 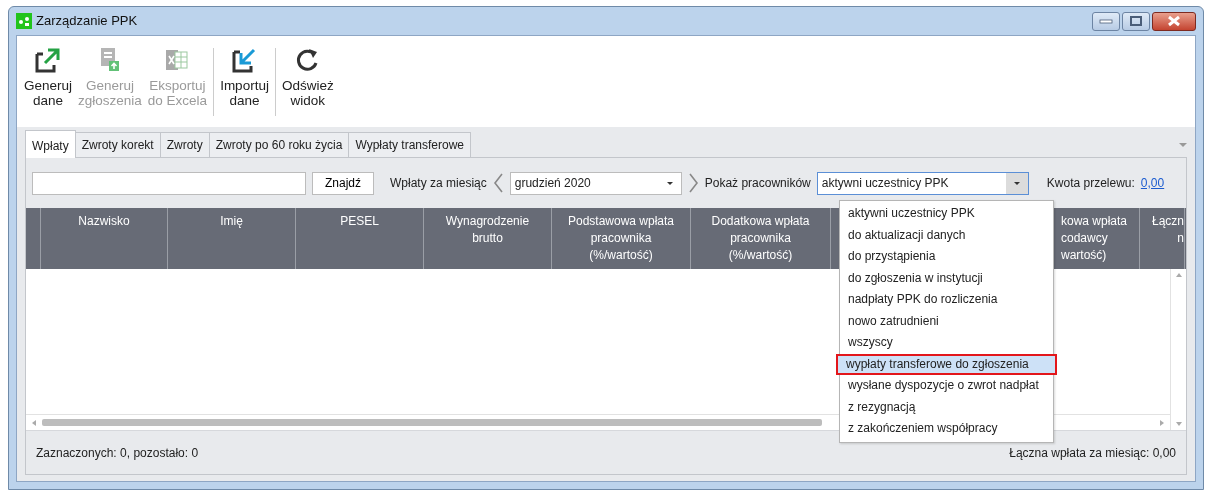 What do you see at coordinates (1090, 183) in the screenshot?
I see `transfer-label: Kwota przelewu:` at bounding box center [1090, 183].